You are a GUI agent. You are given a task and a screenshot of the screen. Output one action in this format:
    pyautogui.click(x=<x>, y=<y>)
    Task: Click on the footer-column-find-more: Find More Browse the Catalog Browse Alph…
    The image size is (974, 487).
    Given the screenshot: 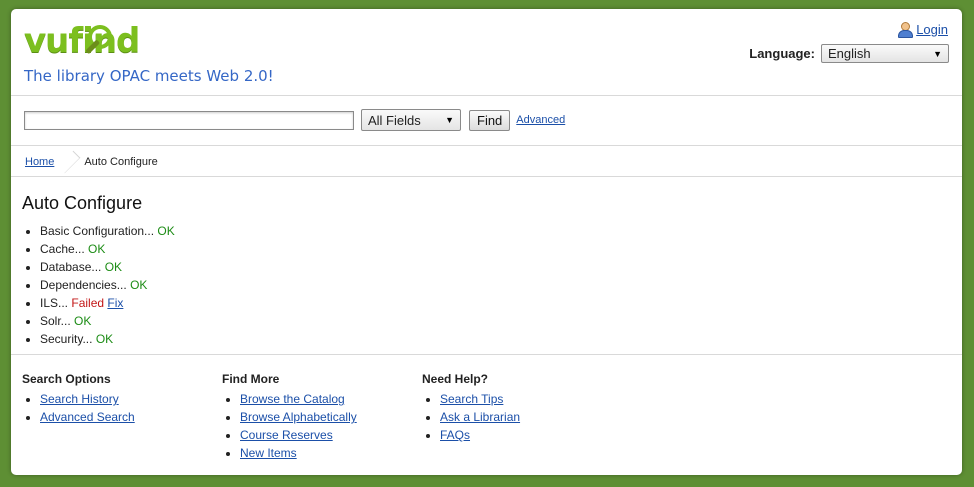 What is the action you would take?
    pyautogui.click(x=322, y=417)
    